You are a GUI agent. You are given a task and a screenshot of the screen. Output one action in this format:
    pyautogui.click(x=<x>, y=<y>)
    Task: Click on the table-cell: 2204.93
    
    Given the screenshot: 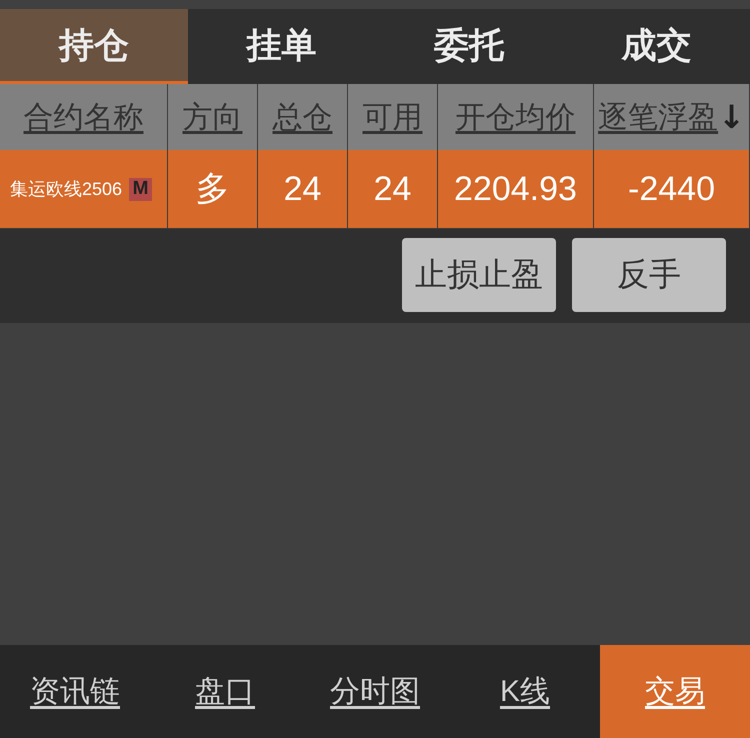 What is the action you would take?
    pyautogui.click(x=515, y=189)
    